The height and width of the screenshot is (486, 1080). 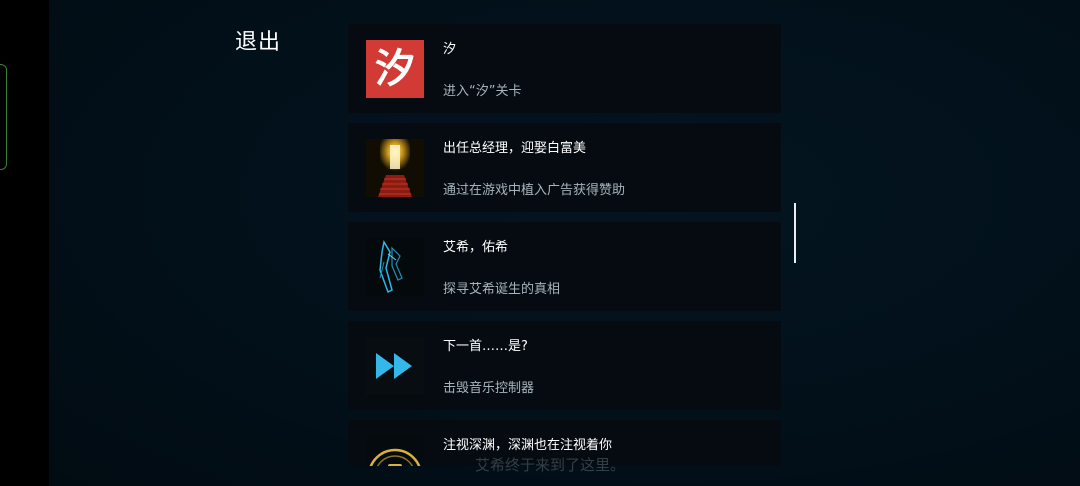 I want to click on xi-character-icon: 汐, so click(x=395, y=69).